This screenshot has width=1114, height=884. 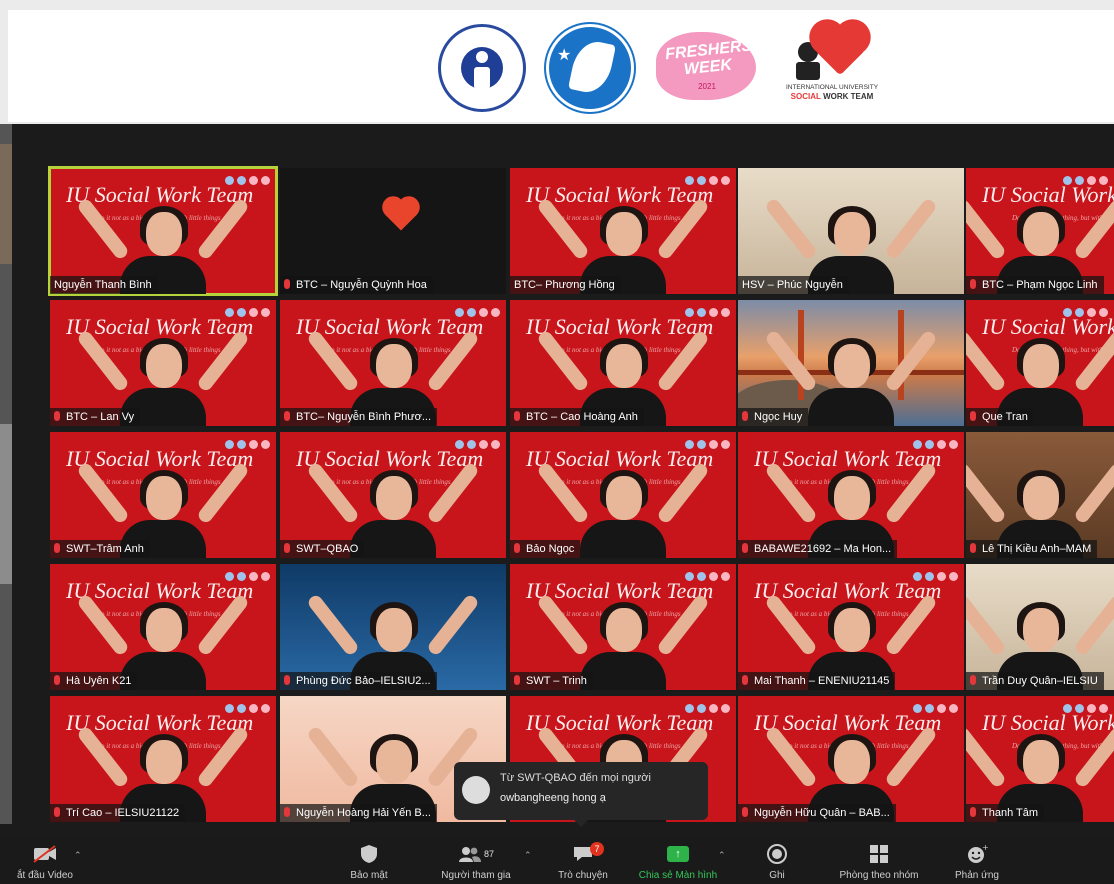 What do you see at coordinates (793, 285) in the screenshot?
I see `participant-name-label: HSV – Phúc Nguyễn` at bounding box center [793, 285].